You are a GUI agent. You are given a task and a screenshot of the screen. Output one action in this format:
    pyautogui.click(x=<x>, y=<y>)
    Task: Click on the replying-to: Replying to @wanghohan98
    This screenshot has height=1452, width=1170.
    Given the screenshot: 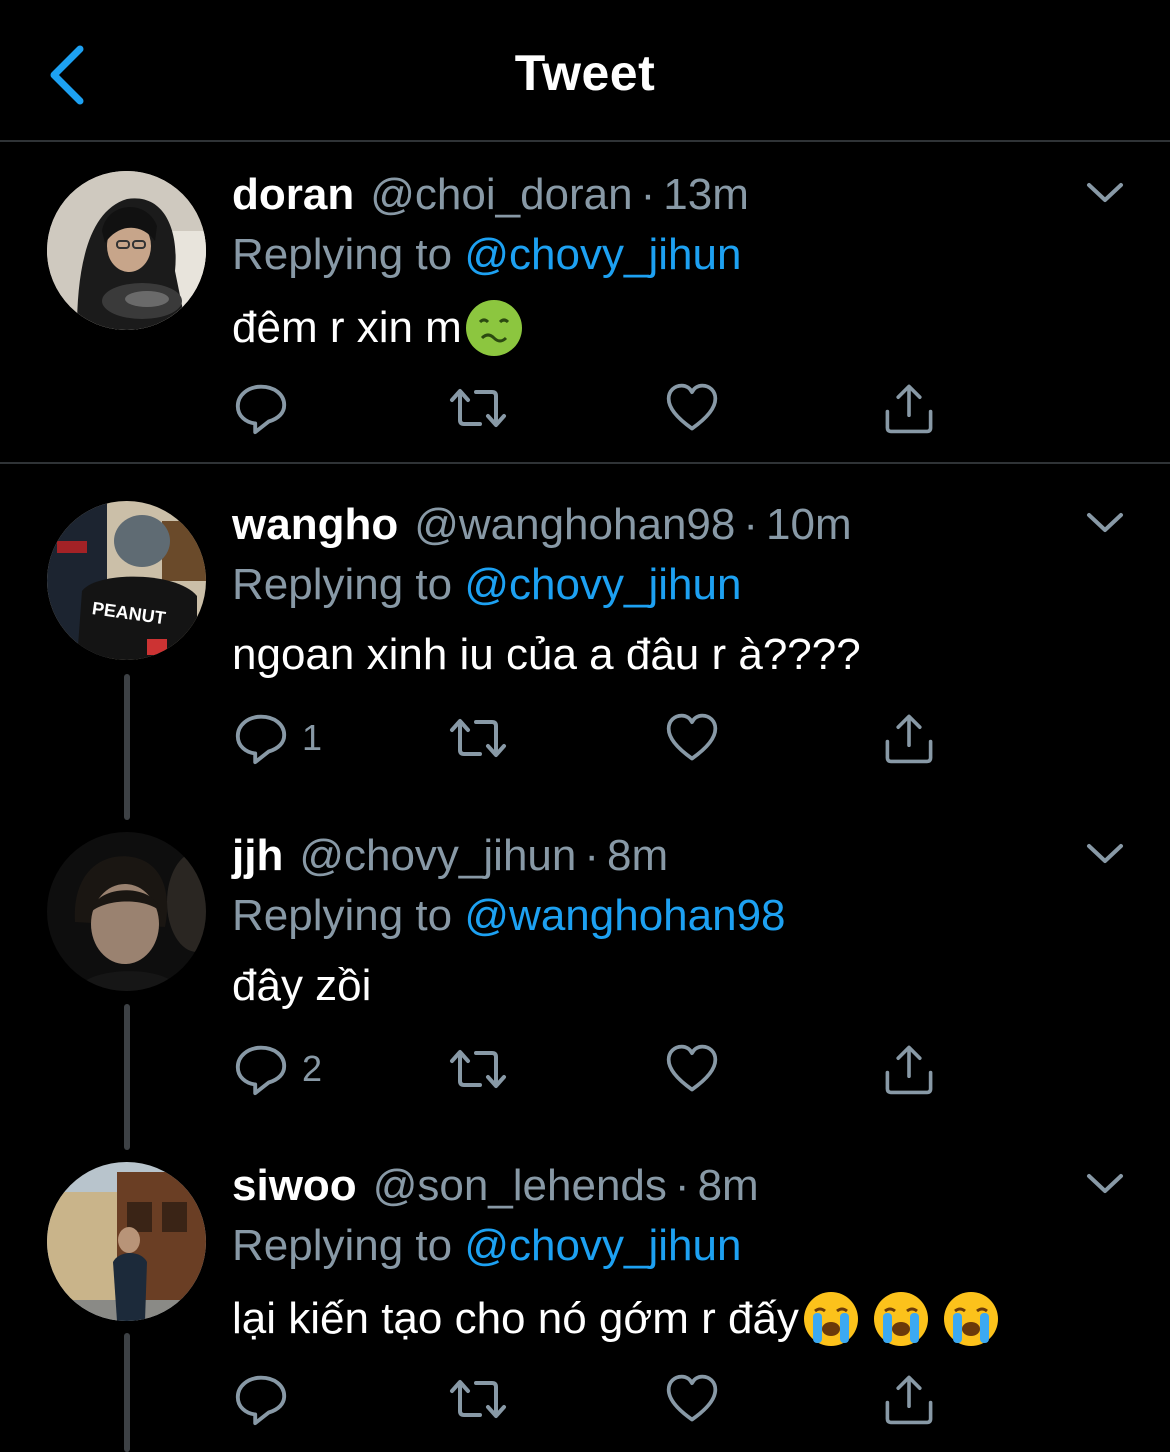 What is the action you would take?
    pyautogui.click(x=509, y=916)
    